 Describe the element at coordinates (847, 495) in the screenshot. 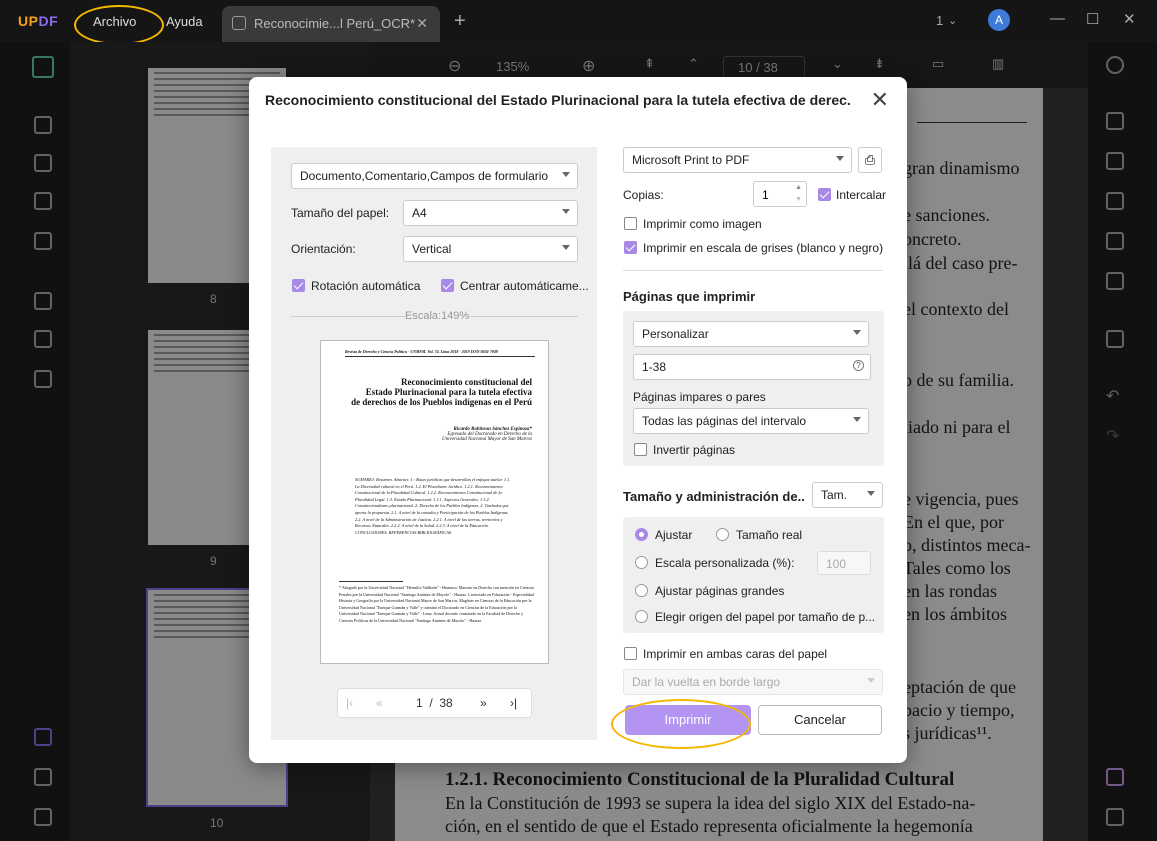

I see `size-select: Tam.` at that location.